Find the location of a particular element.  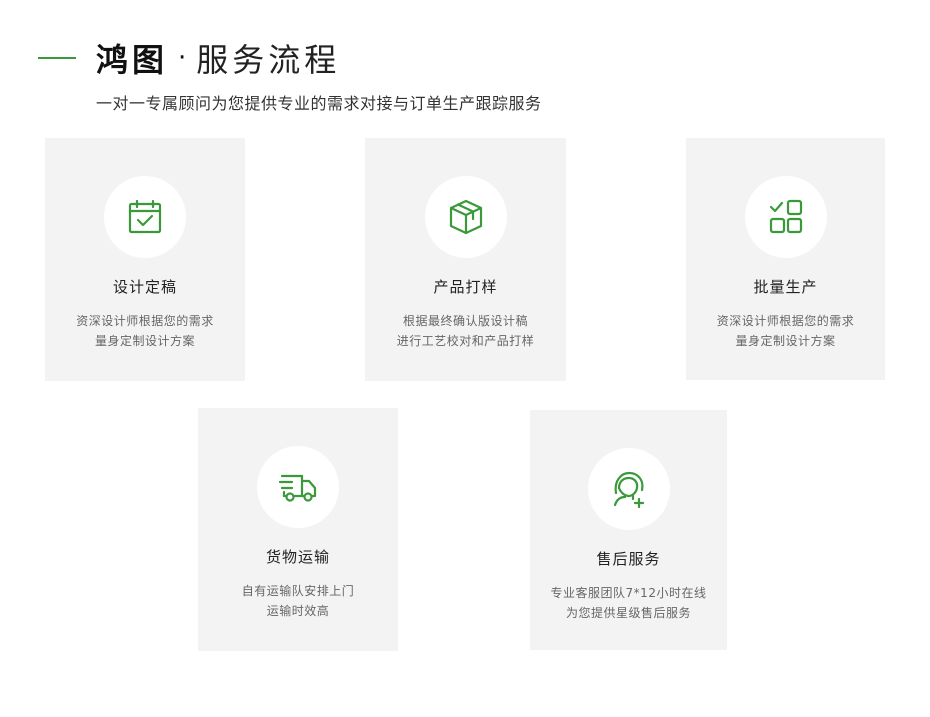

service-card-design: 设计定稿 资深设计师根据您的需求 量身定制设计方案 is located at coordinates (145, 259).